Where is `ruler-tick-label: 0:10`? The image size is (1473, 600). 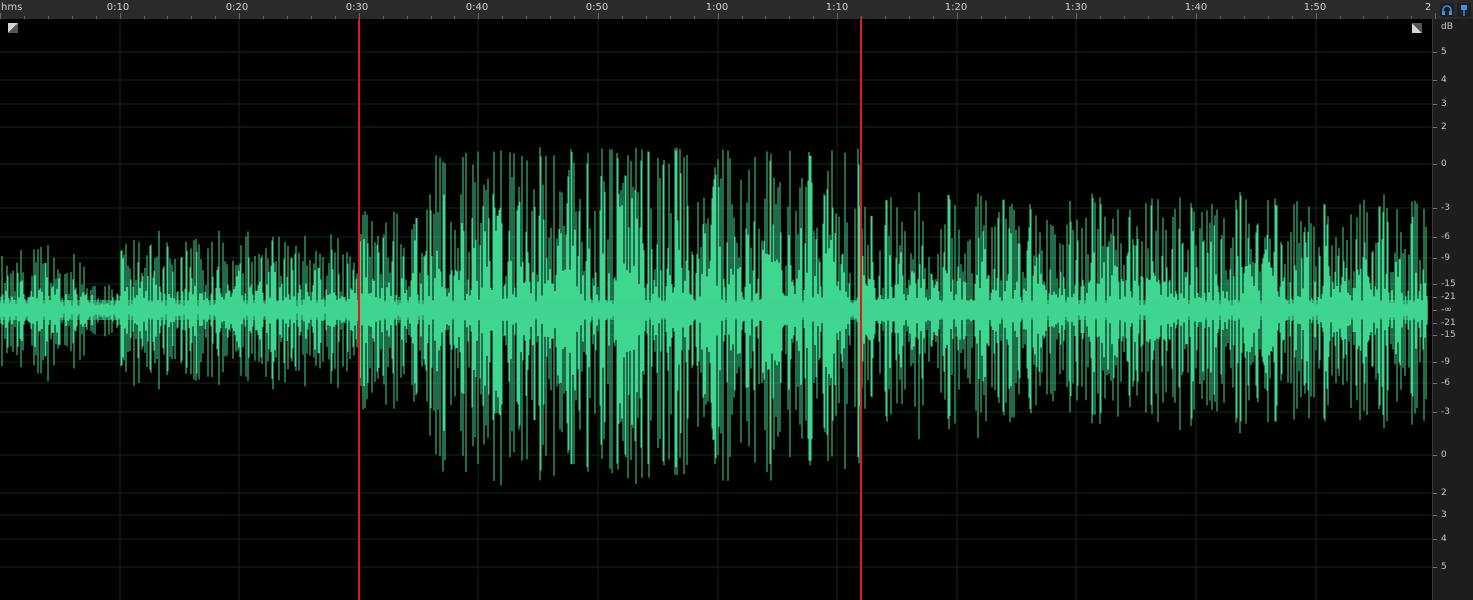
ruler-tick-label: 0:10 is located at coordinates (118, 7).